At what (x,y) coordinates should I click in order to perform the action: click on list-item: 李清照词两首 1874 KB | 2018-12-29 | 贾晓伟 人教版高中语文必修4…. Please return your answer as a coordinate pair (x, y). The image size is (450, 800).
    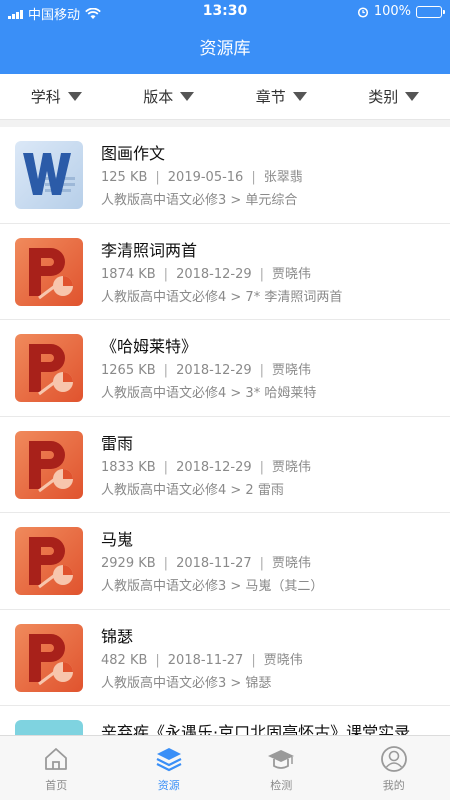
    Looking at the image, I should click on (225, 272).